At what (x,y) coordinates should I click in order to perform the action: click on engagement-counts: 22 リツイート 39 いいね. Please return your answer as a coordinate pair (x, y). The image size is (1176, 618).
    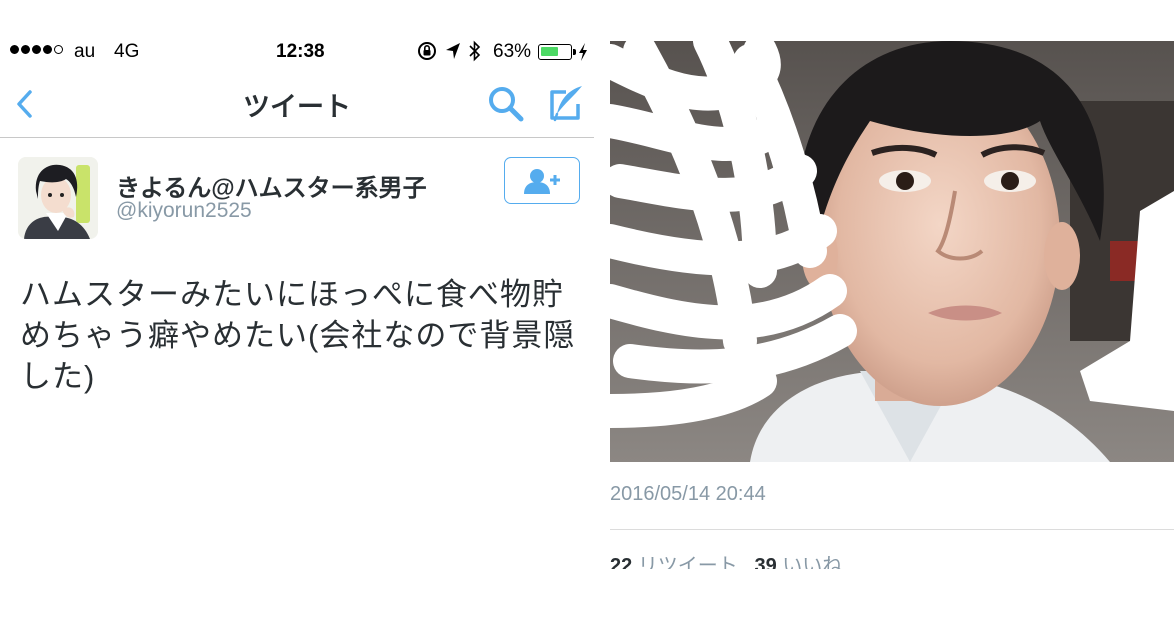
    Looking at the image, I should click on (892, 561).